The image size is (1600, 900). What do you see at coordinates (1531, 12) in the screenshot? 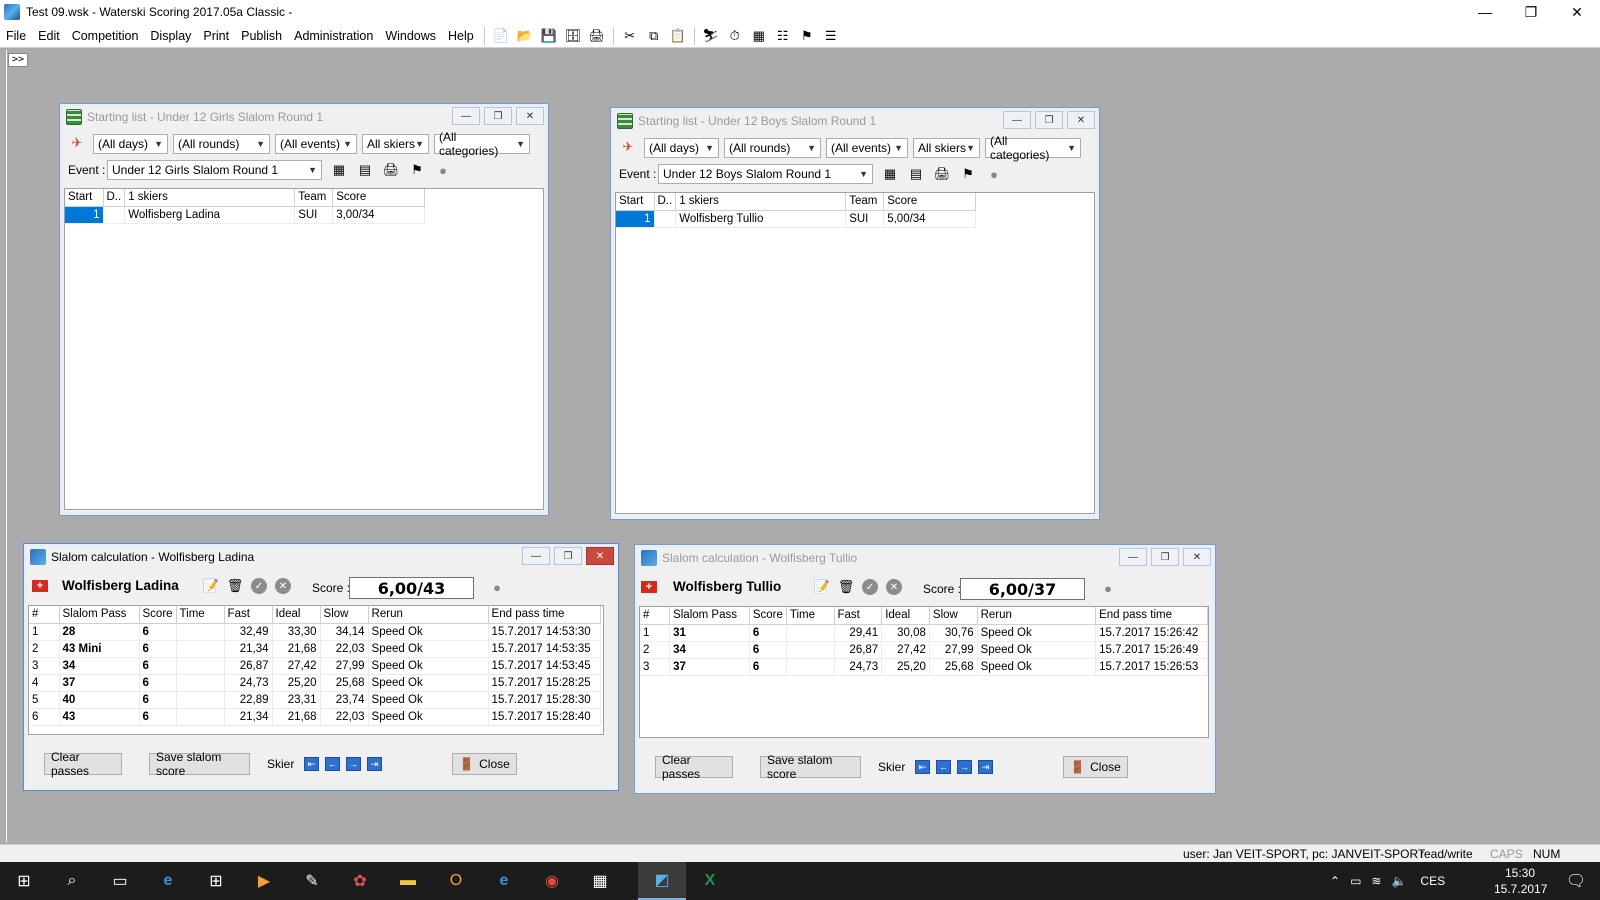
I see `restore-button: ❐` at bounding box center [1531, 12].